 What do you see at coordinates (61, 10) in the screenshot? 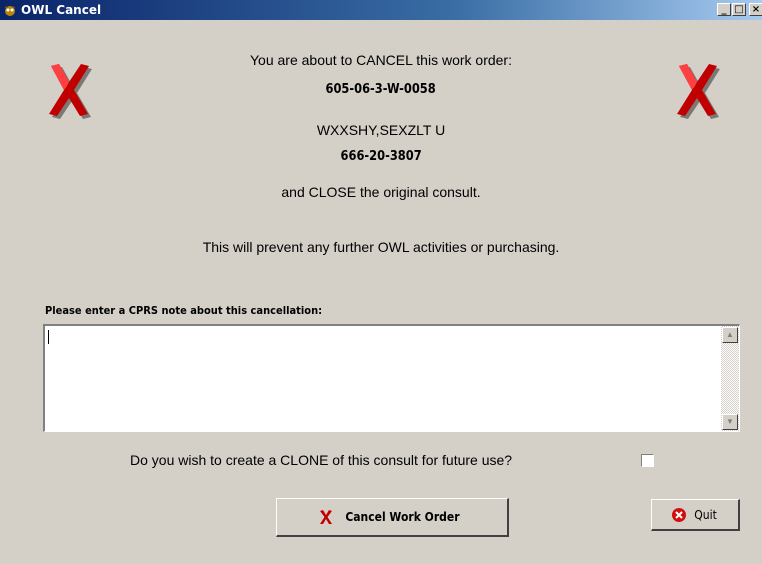
I see `window-title: OWL Cancel` at bounding box center [61, 10].